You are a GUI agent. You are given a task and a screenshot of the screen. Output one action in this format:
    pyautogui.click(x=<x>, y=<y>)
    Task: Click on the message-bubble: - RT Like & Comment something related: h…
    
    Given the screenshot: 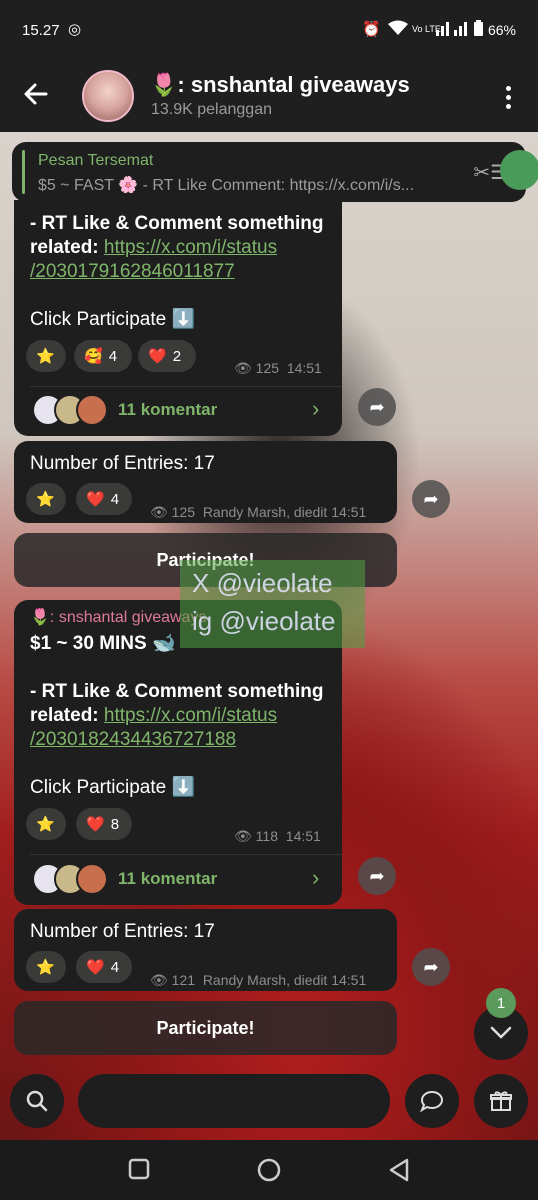 What is the action you would take?
    pyautogui.click(x=178, y=318)
    